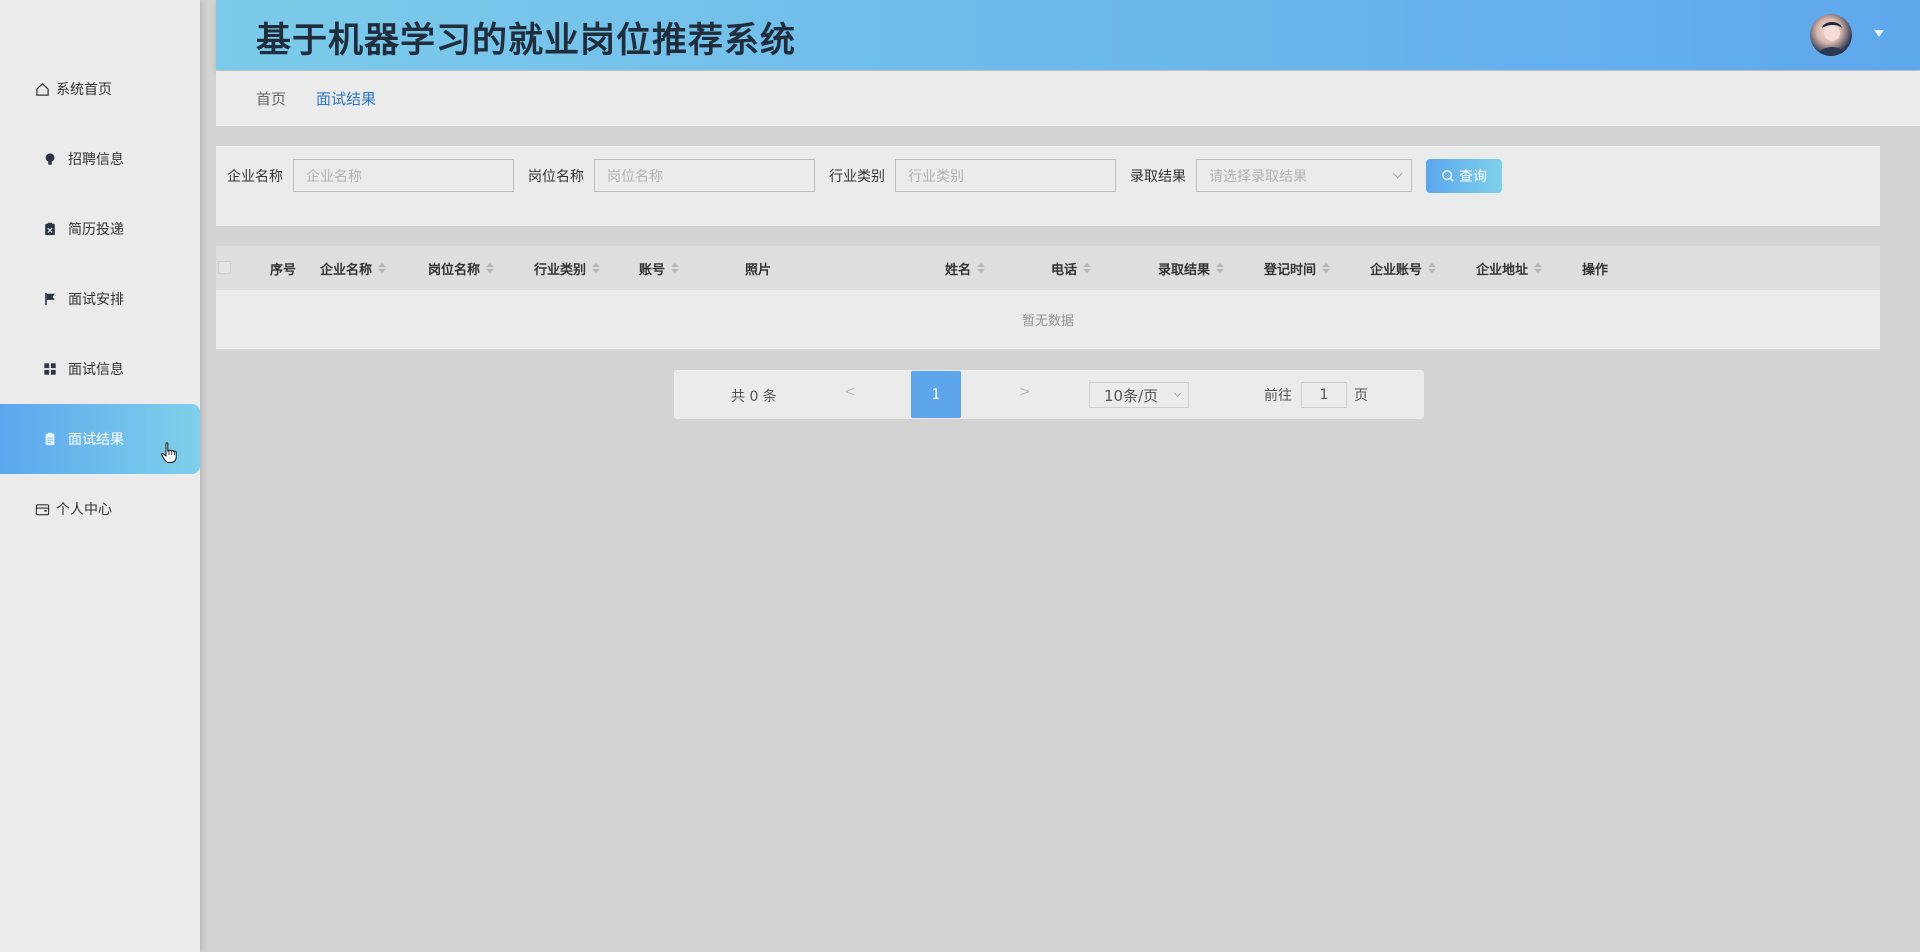  Describe the element at coordinates (758, 270) in the screenshot. I see `column-header: 照片` at that location.